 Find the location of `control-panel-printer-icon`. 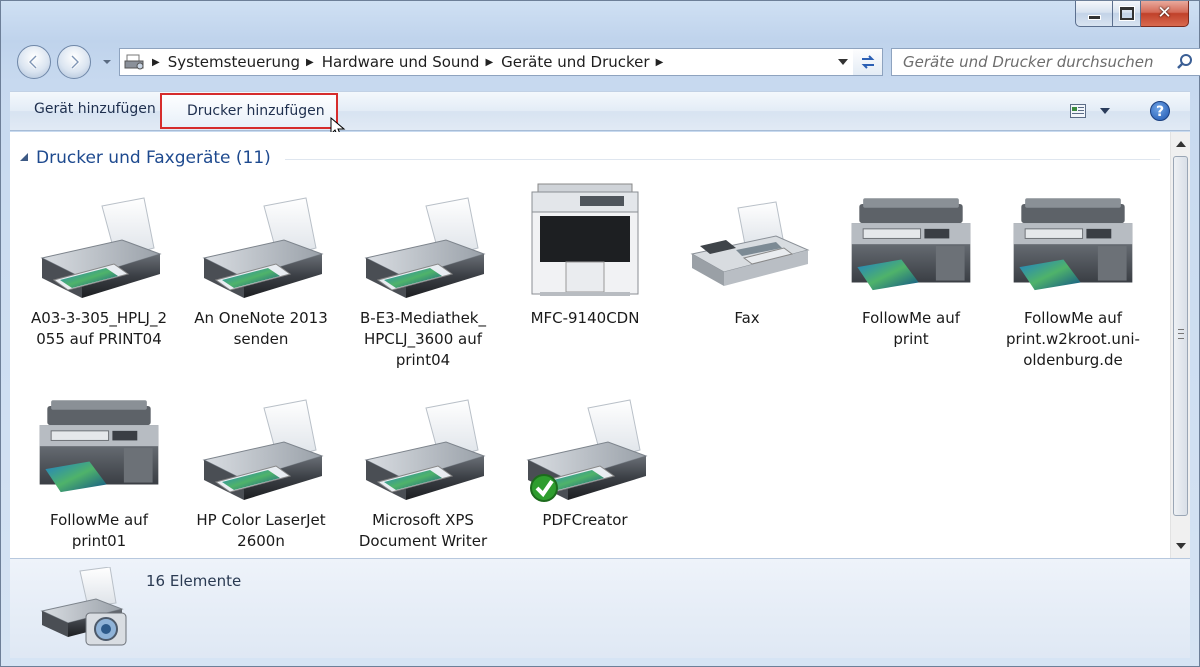

control-panel-printer-icon is located at coordinates (134, 62).